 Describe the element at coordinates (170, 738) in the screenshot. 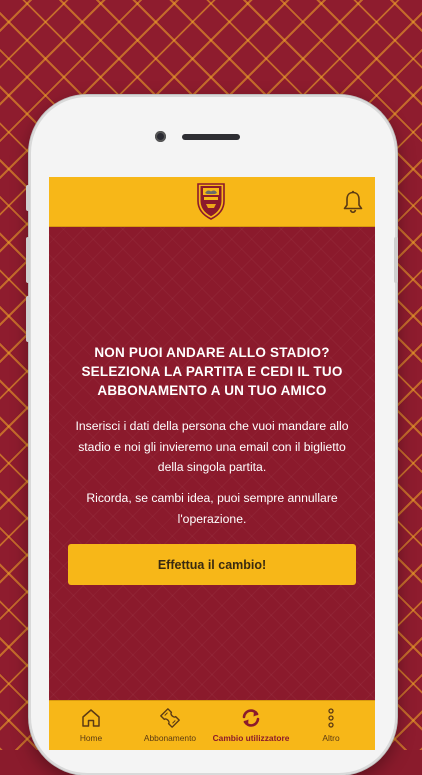

I see `tab-label: Abbonamento` at that location.